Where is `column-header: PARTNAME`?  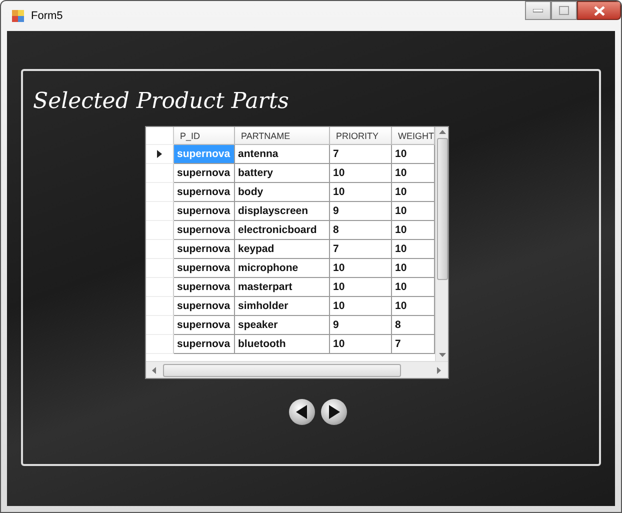
column-header: PARTNAME is located at coordinates (282, 136).